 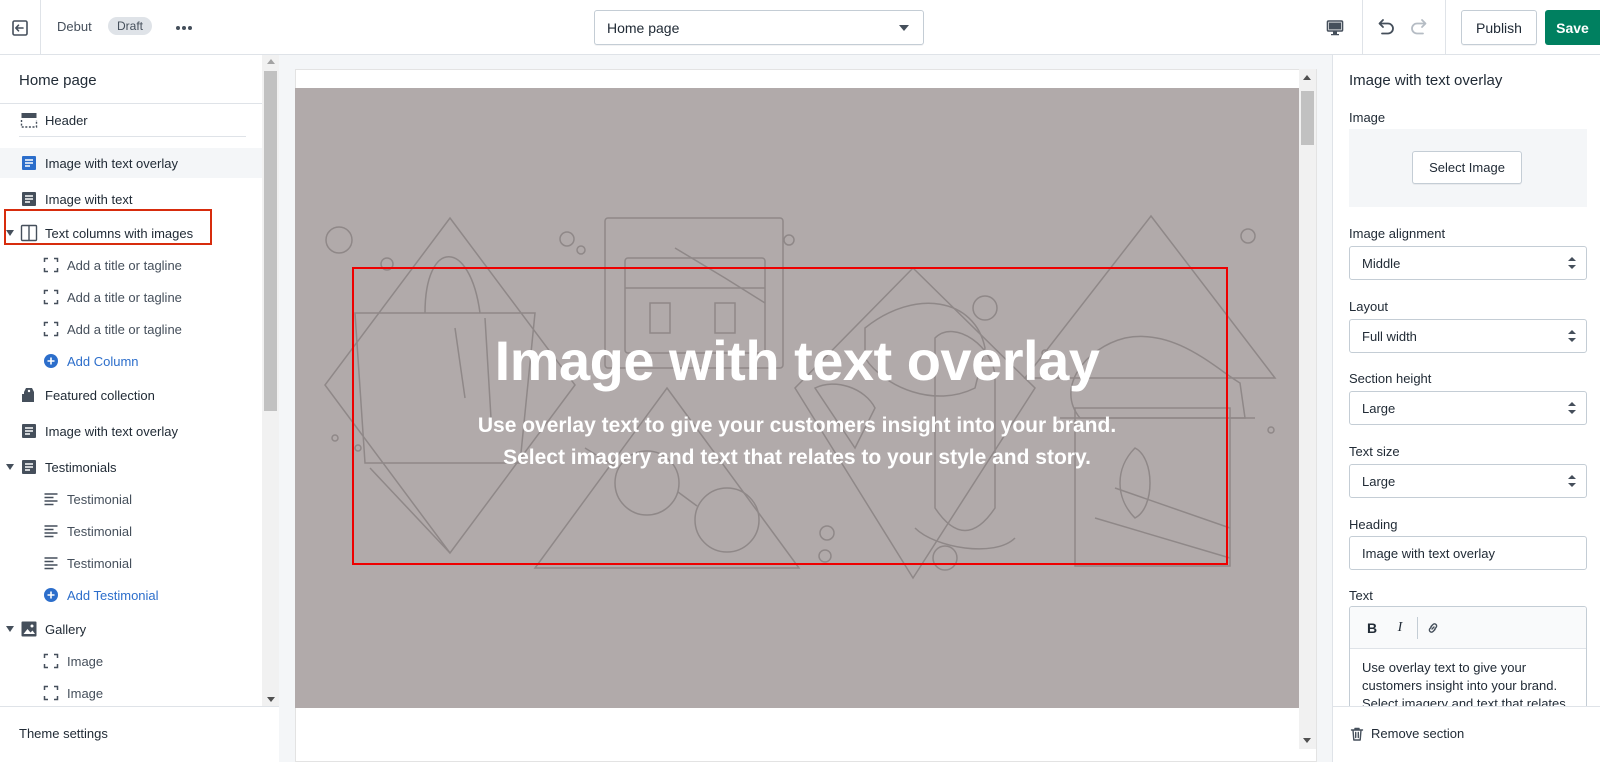 I want to click on text-size-value: Large, so click(x=1379, y=481).